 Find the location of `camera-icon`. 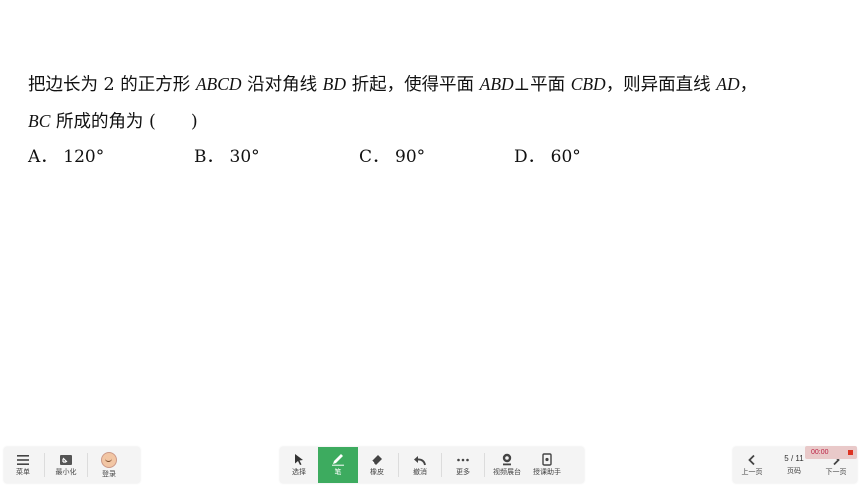

camera-icon is located at coordinates (507, 459).